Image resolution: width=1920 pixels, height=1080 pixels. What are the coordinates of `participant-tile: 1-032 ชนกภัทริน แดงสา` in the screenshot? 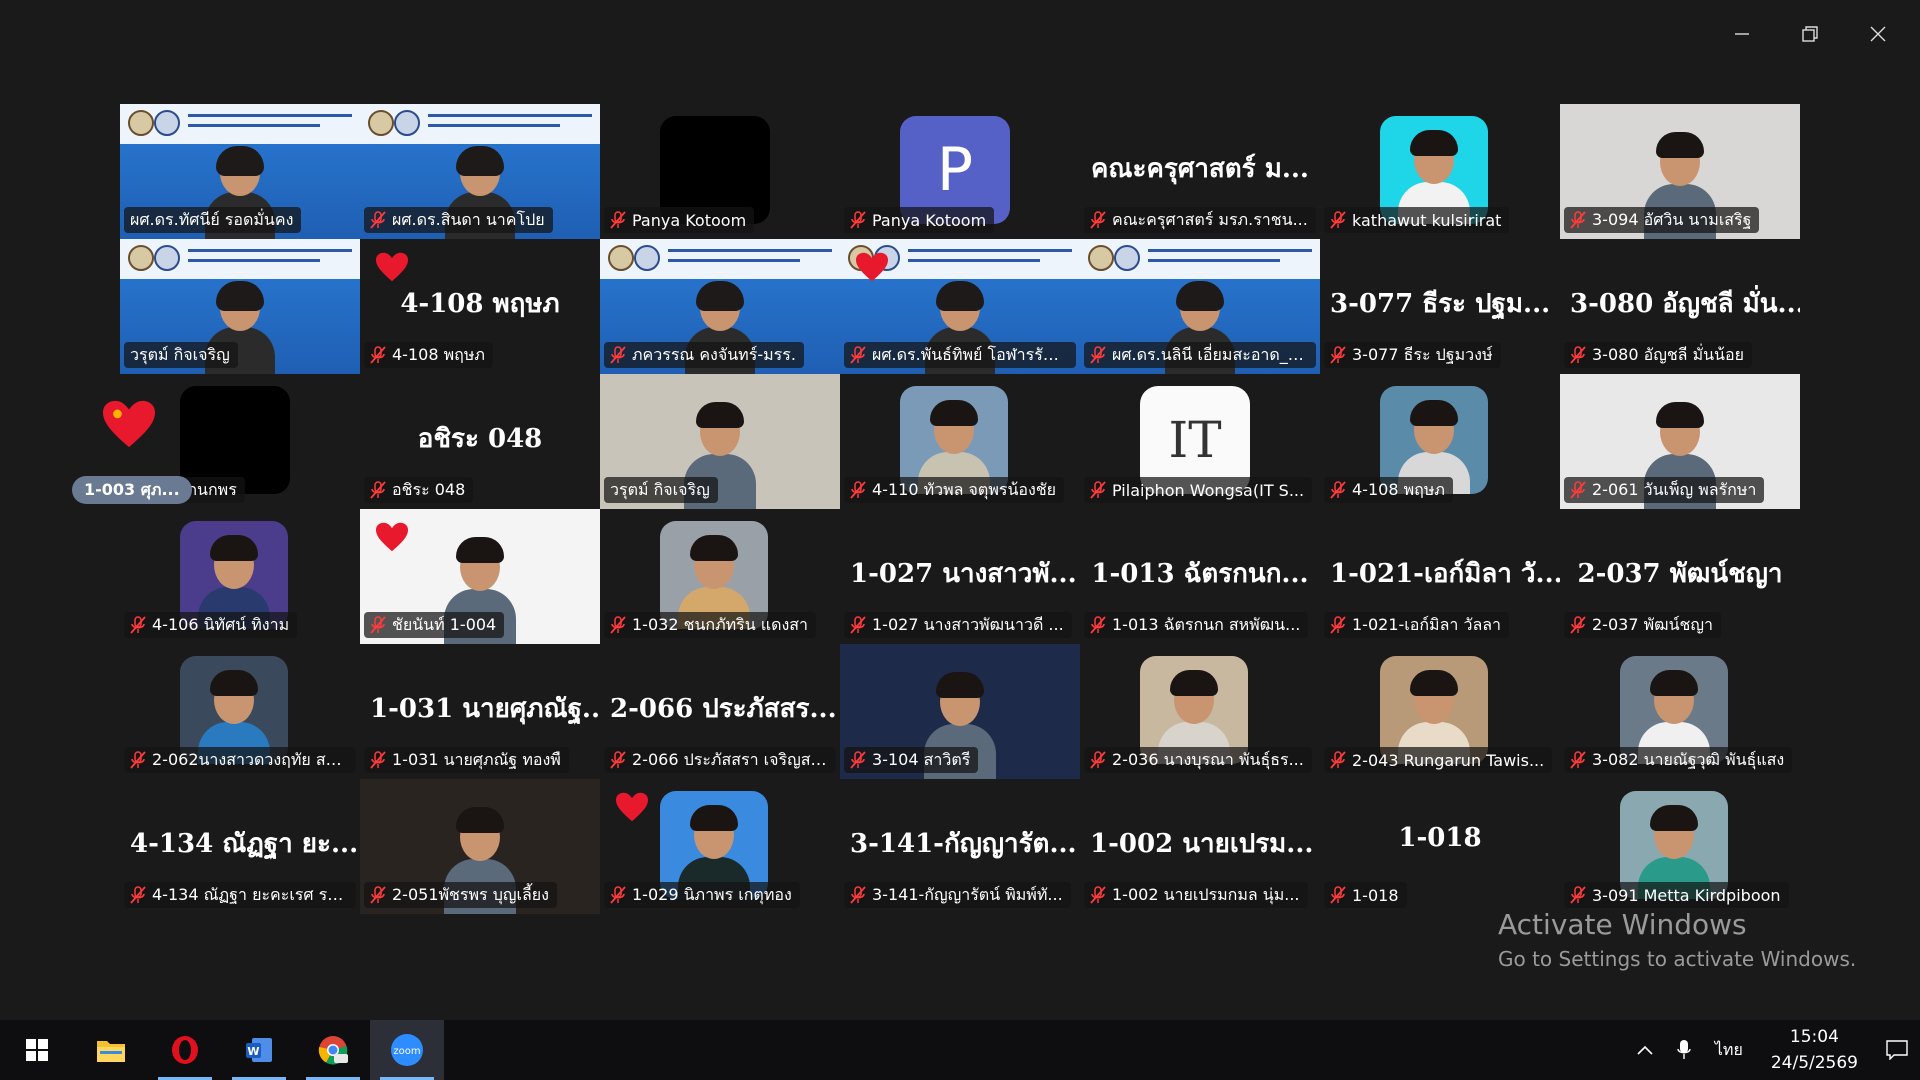 It's located at (720, 576).